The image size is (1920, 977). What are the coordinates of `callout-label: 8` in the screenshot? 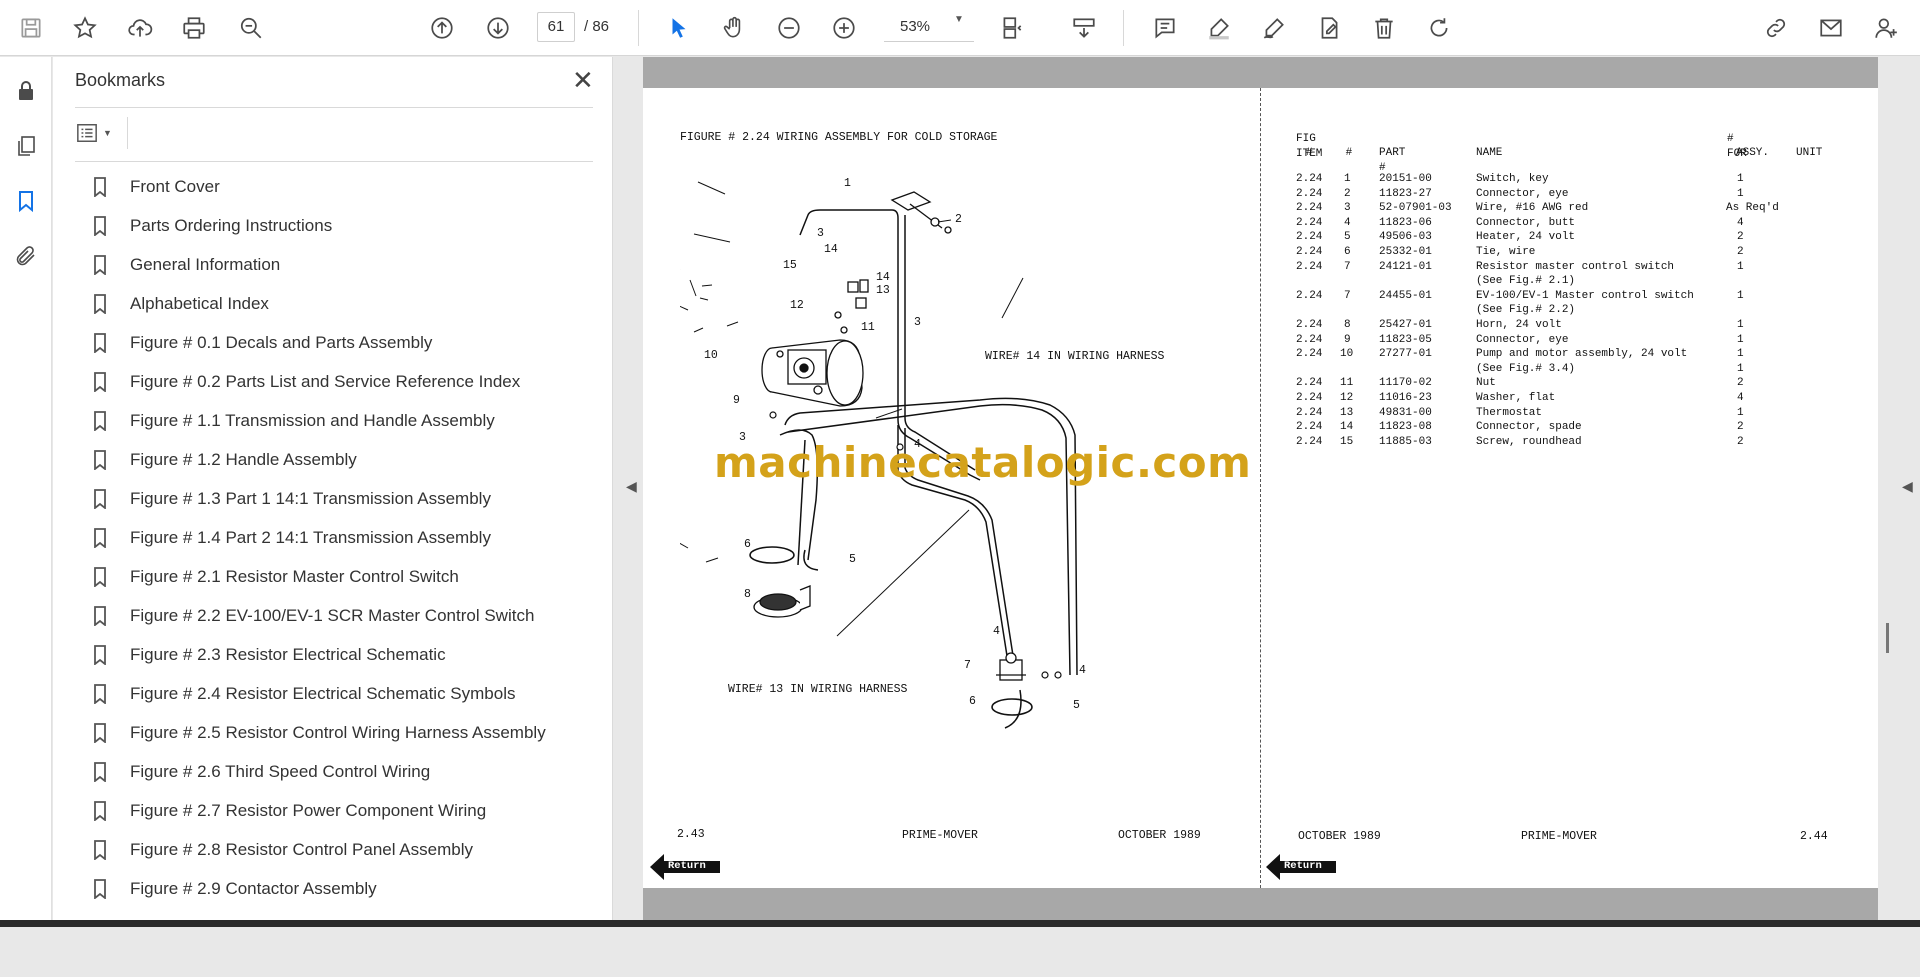 It's located at (747, 594).